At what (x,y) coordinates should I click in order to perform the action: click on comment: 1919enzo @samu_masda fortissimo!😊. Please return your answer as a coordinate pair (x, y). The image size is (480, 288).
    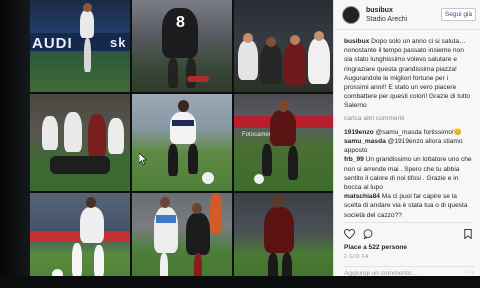
    Looking at the image, I should click on (408, 132).